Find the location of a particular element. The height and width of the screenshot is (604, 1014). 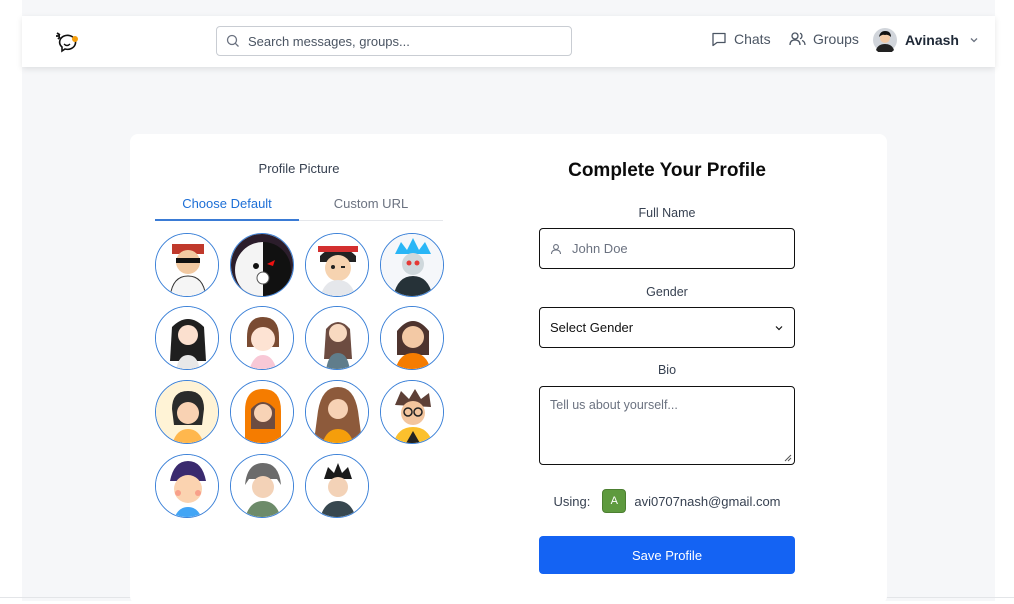

search-input is located at coordinates (398, 41).